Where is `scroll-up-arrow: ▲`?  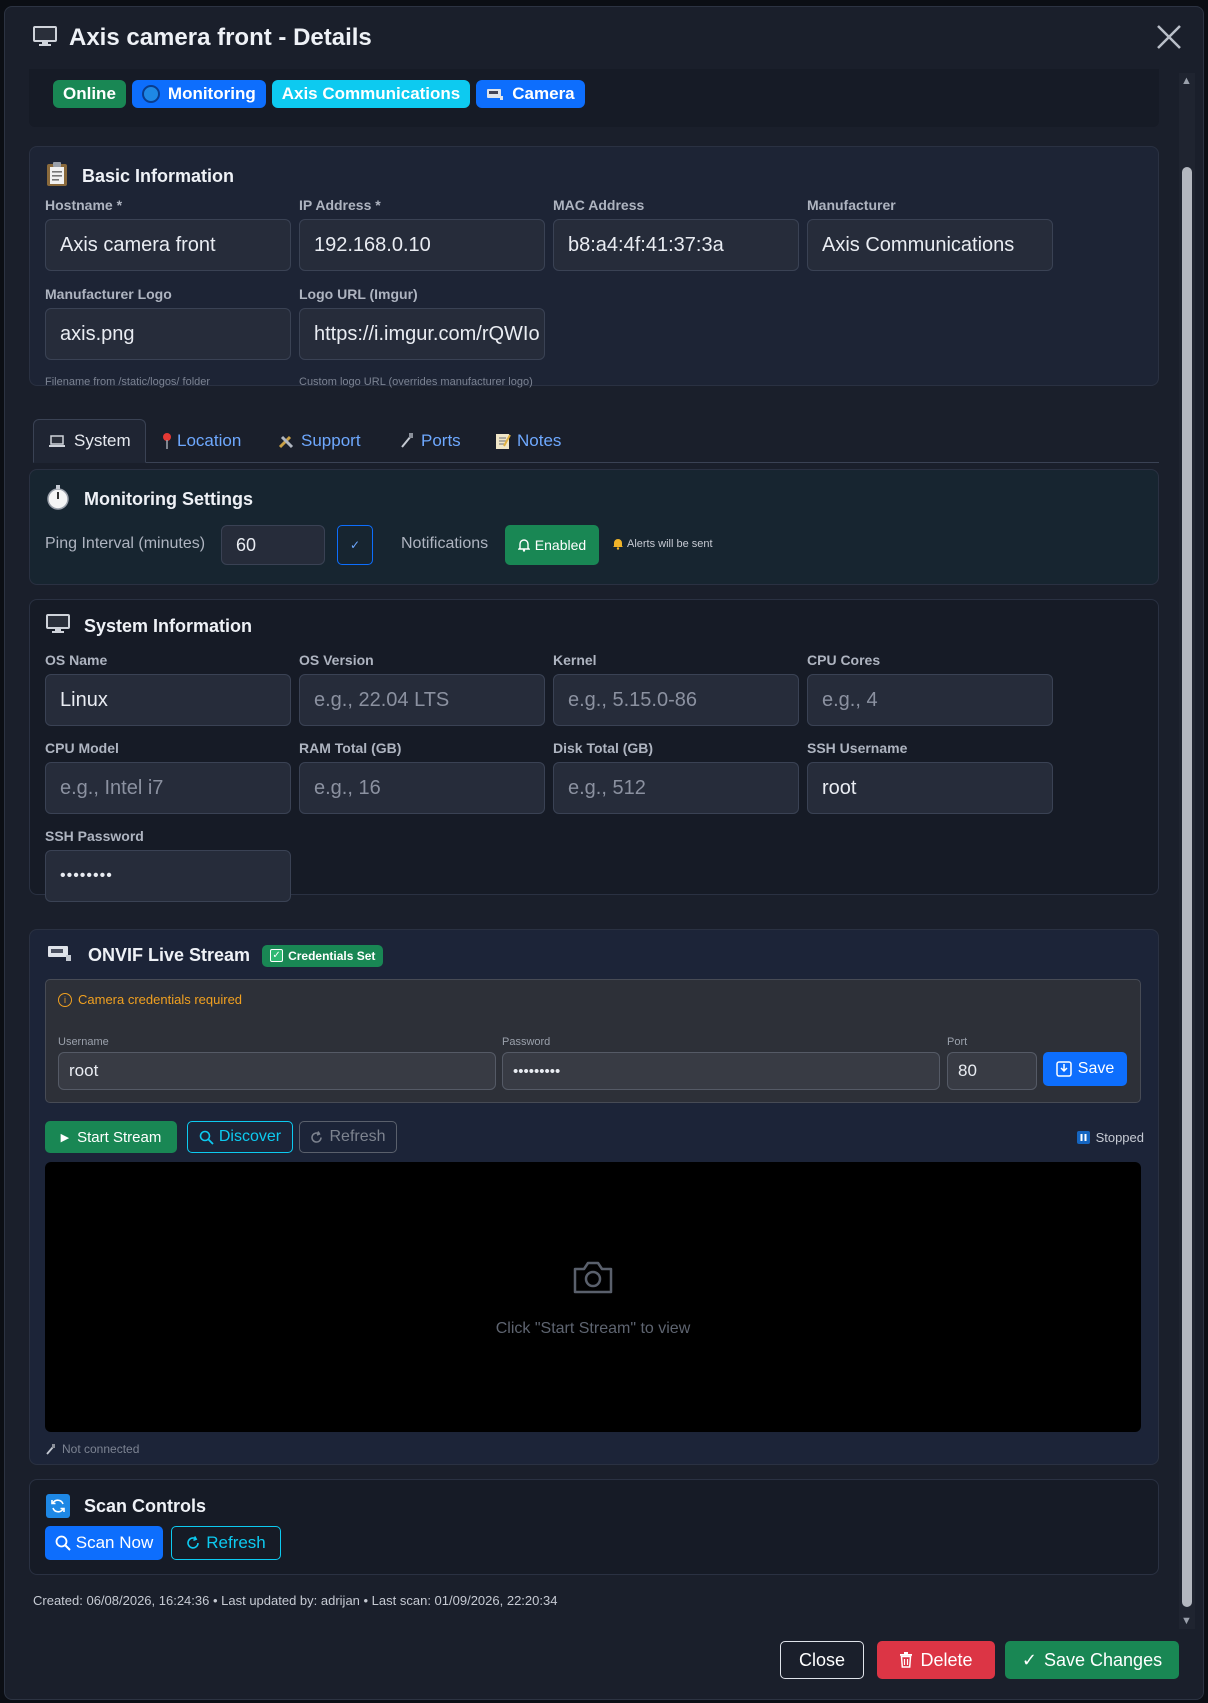 scroll-up-arrow: ▲ is located at coordinates (1186, 81).